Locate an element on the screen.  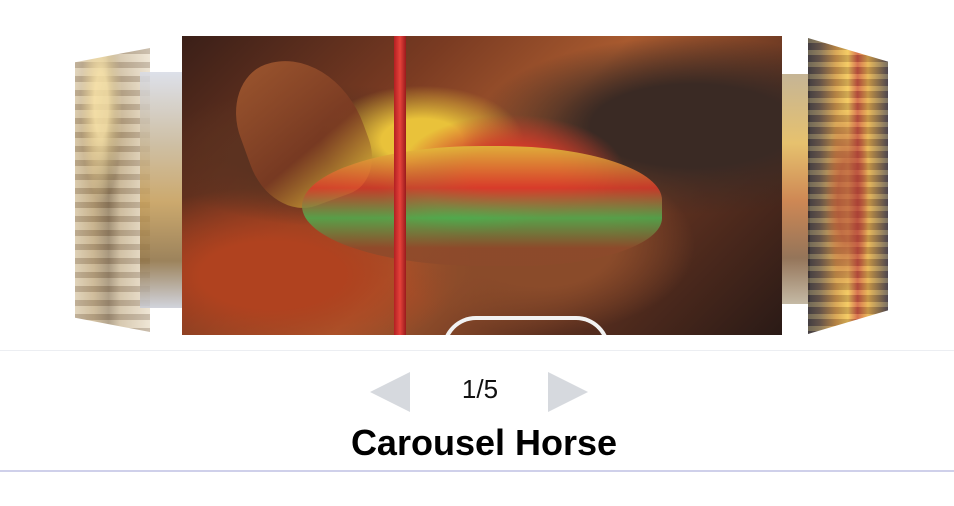
slide-preview-left-near is located at coordinates (161, 190).